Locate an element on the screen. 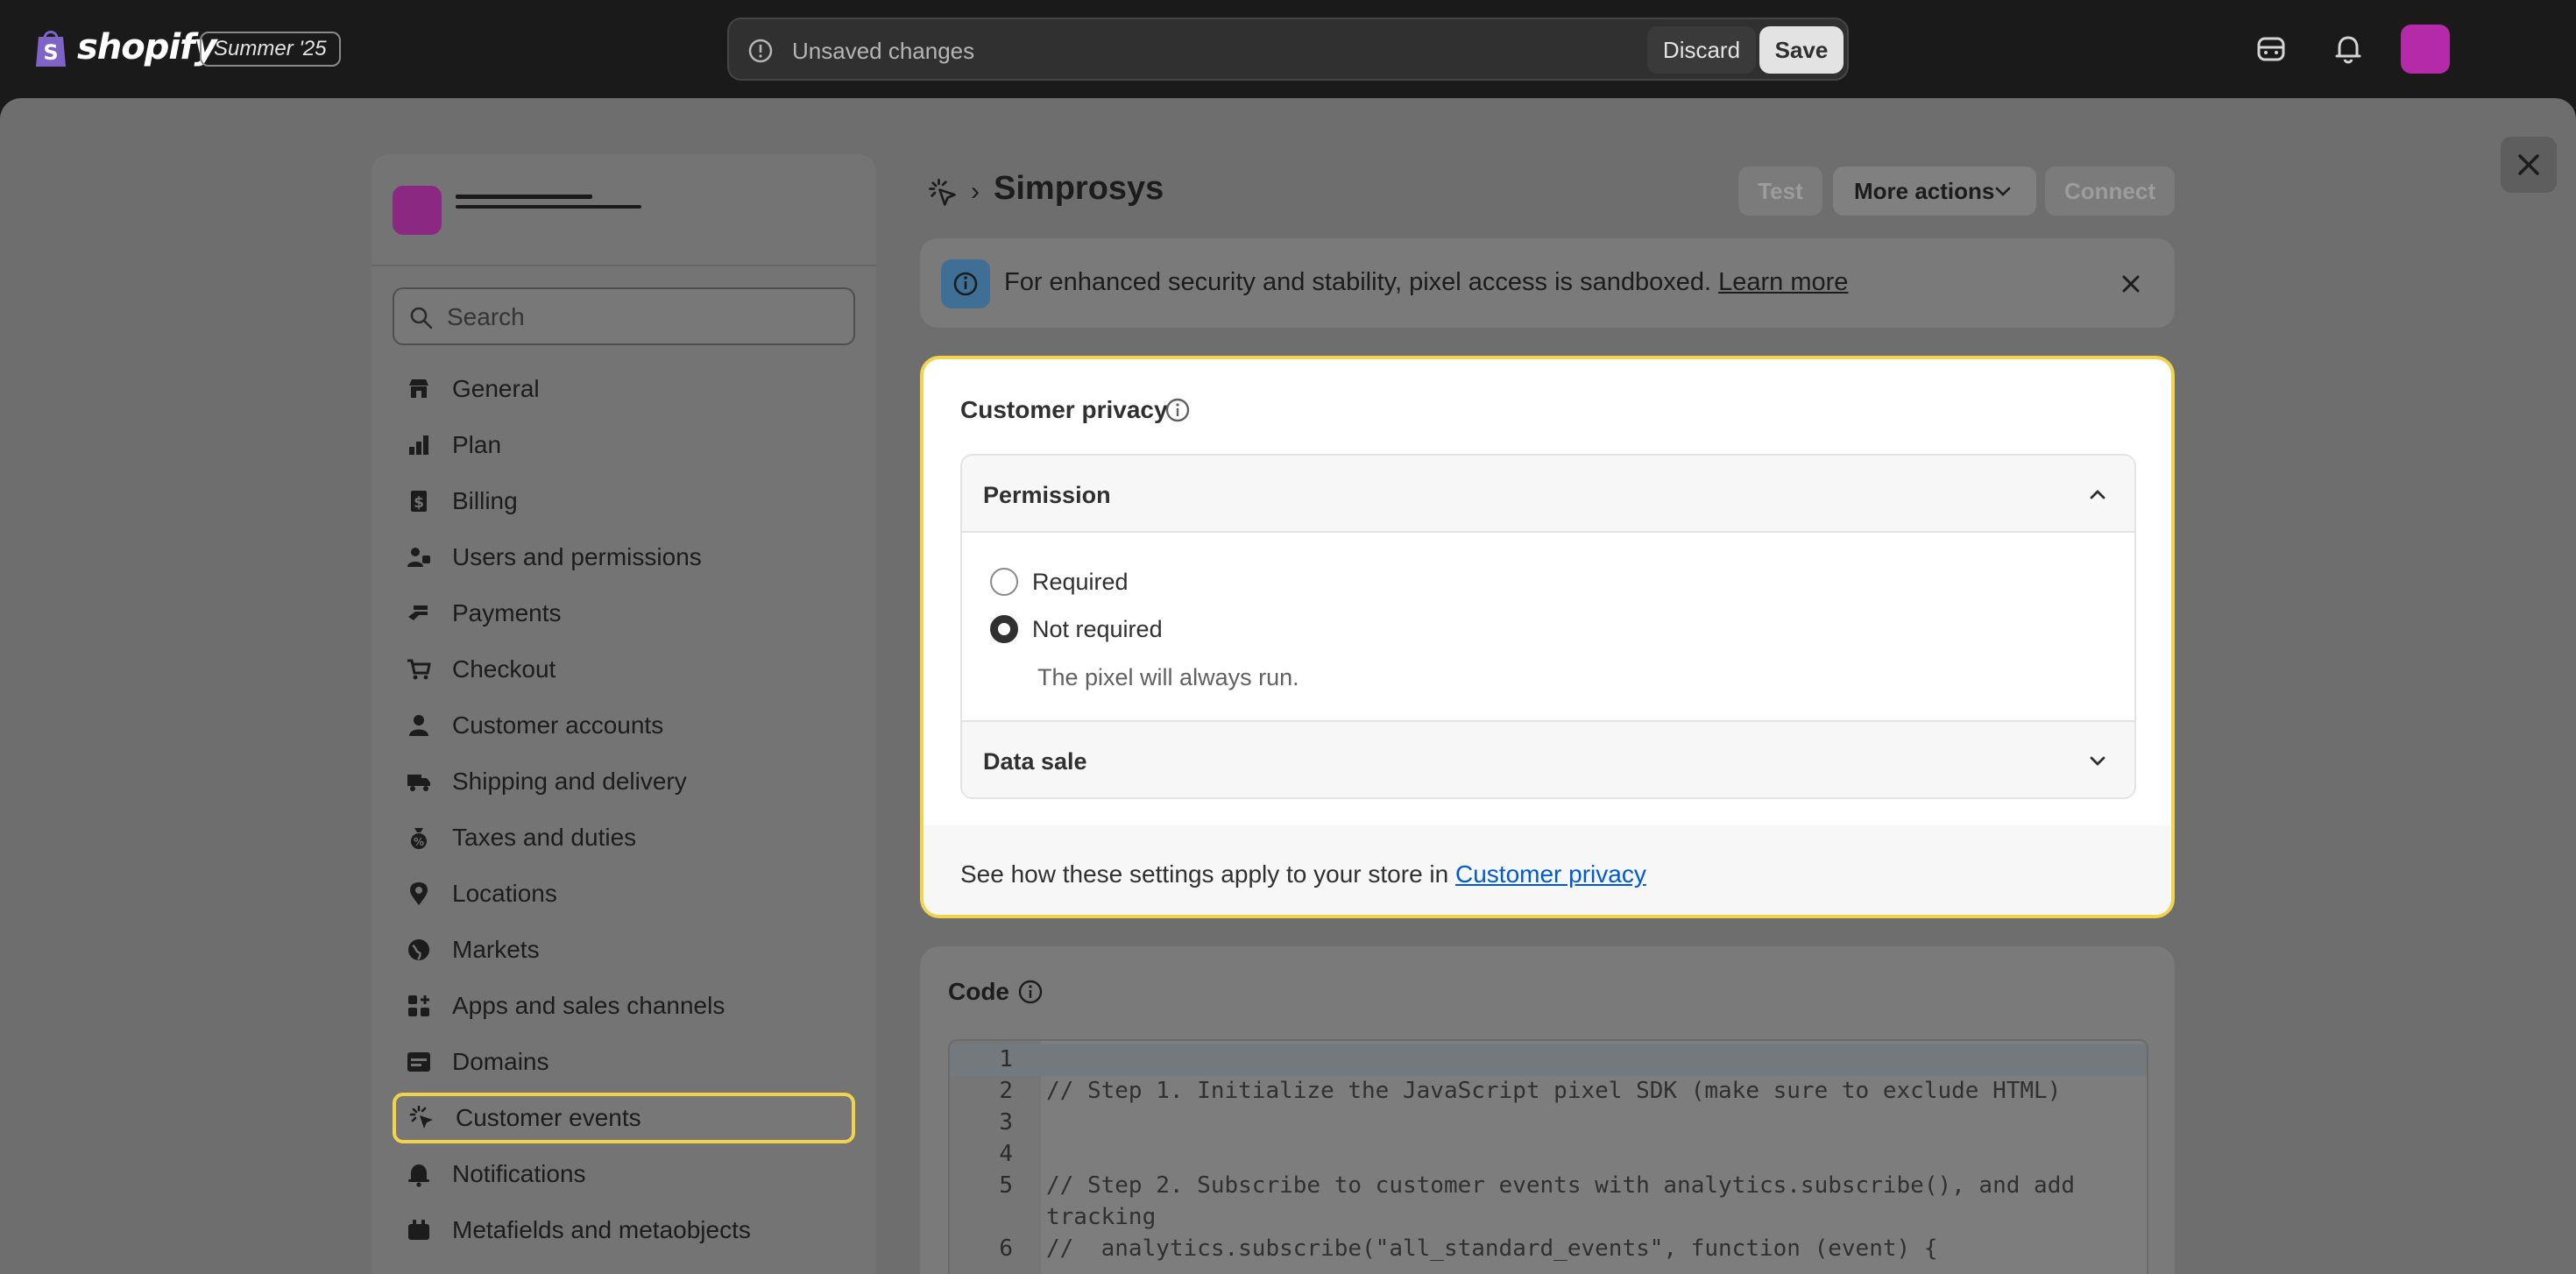 The height and width of the screenshot is (1274, 2576). edition-badge: Summer '25 is located at coordinates (270, 49).